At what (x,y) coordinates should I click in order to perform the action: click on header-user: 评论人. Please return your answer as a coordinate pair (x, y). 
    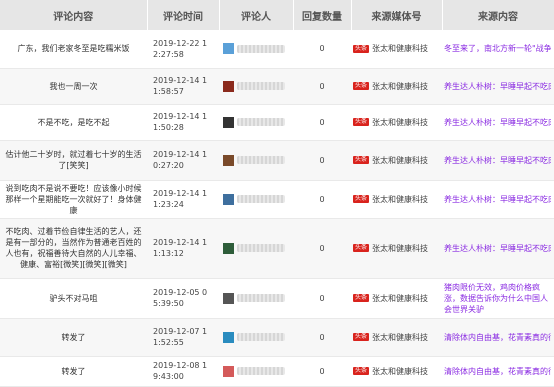
    Looking at the image, I should click on (256, 15).